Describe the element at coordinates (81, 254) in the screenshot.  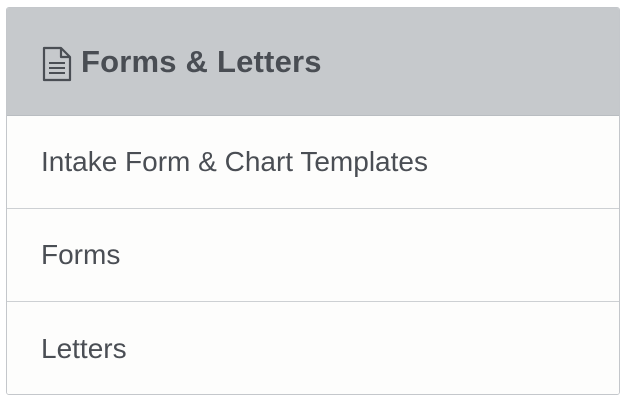
I see `list-item-label: Forms` at that location.